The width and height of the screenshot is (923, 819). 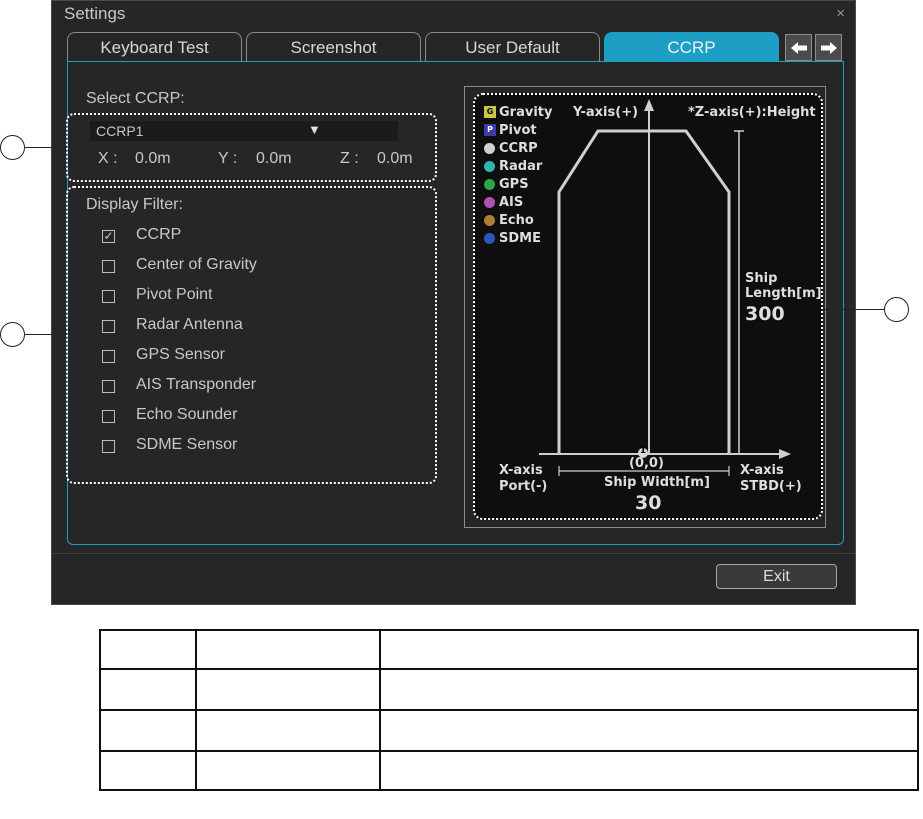 What do you see at coordinates (489, 148) in the screenshot?
I see `ccrp-dot-icon` at bounding box center [489, 148].